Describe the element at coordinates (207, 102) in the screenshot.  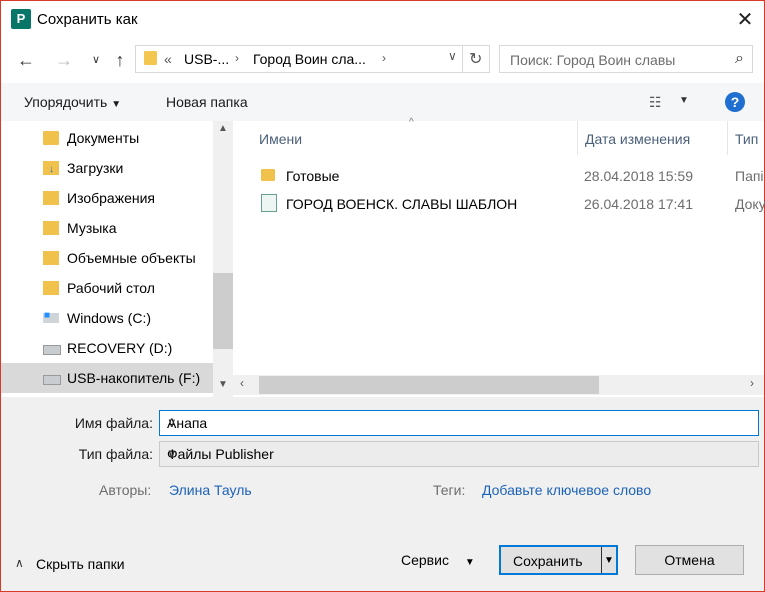
I see `new-folder-button: Новая папка` at that location.